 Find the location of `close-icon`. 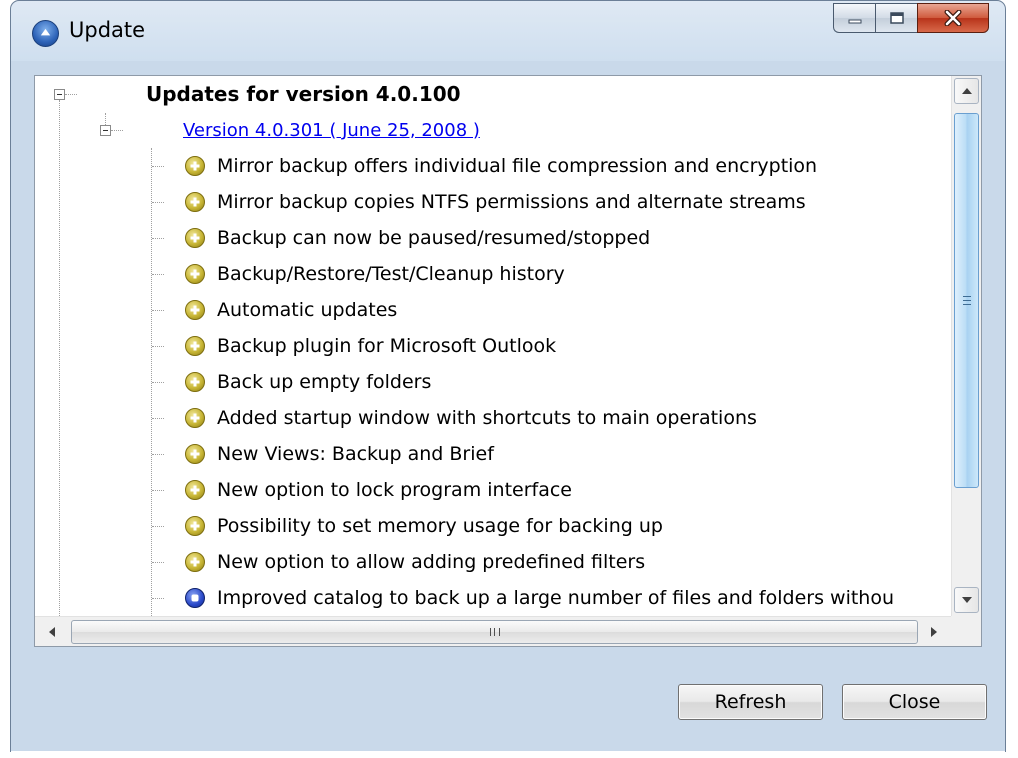

close-icon is located at coordinates (953, 18).